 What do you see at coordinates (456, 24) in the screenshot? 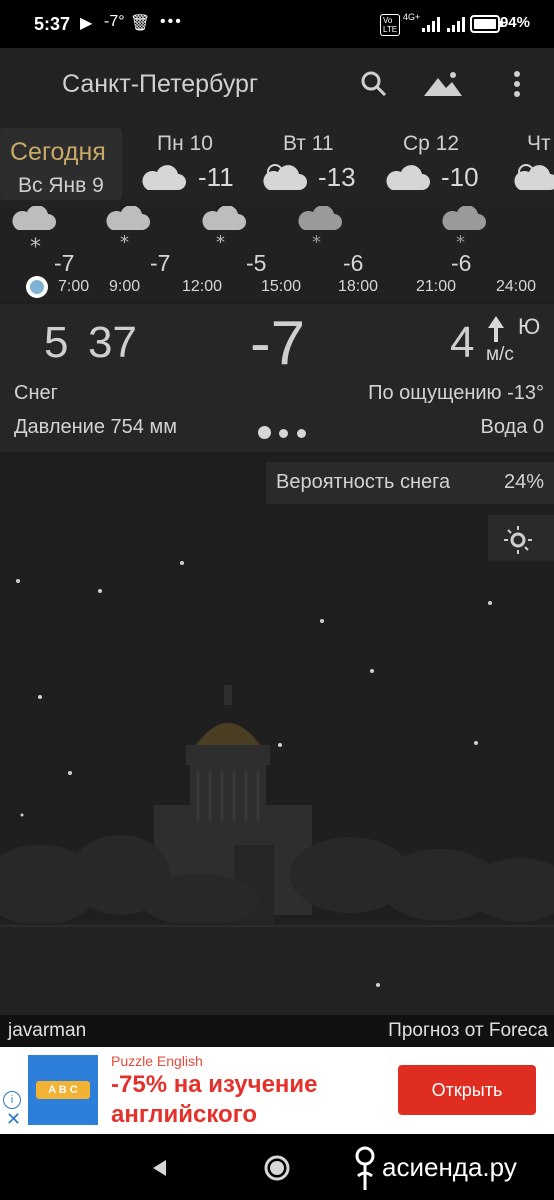
I see `signal-2-icon` at bounding box center [456, 24].